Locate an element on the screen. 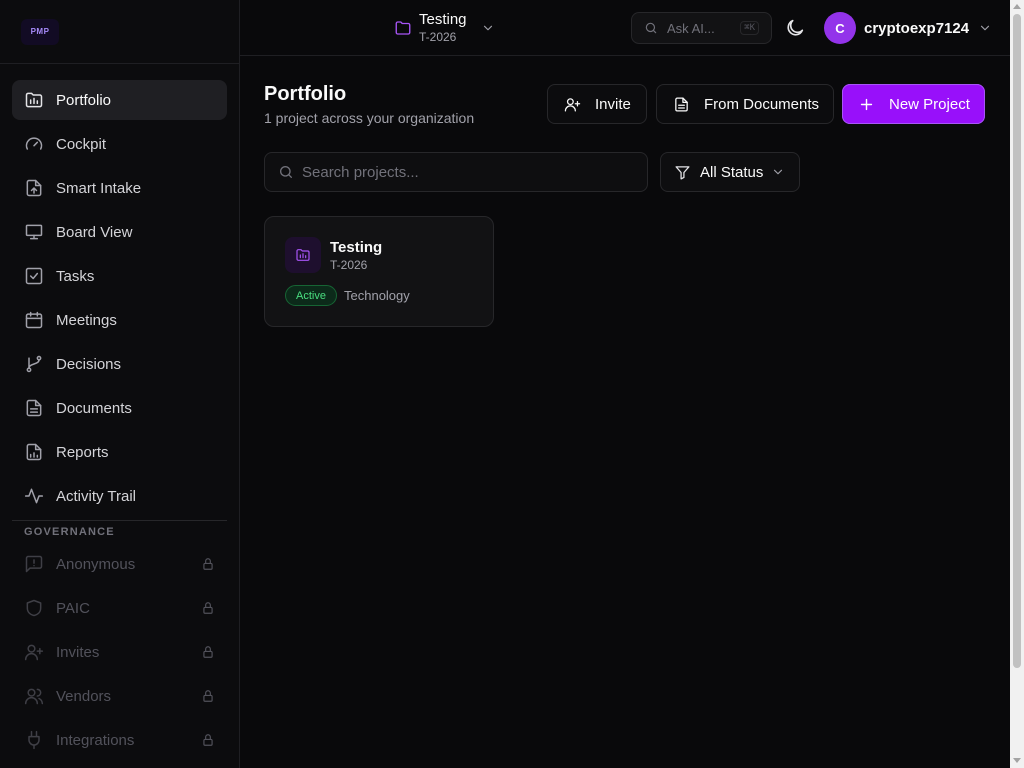 Image resolution: width=1024 pixels, height=768 pixels. sidebar-item-label: Smart Intake is located at coordinates (99, 188).